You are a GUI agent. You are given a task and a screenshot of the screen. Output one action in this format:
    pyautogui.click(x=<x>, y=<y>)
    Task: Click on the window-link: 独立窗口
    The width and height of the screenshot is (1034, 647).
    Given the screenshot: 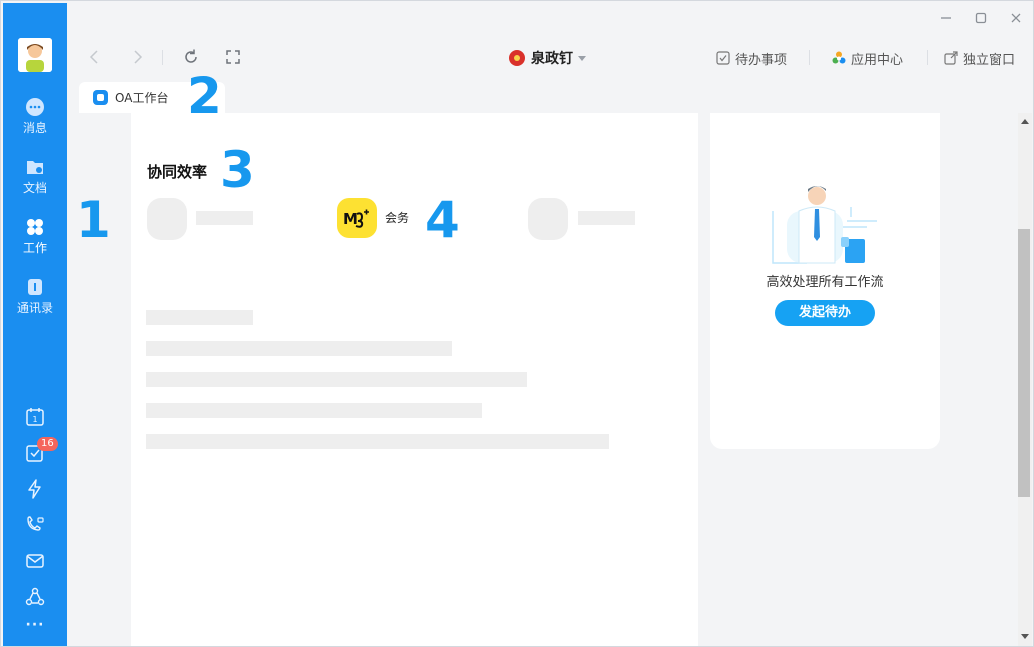 What is the action you would take?
    pyautogui.click(x=979, y=58)
    